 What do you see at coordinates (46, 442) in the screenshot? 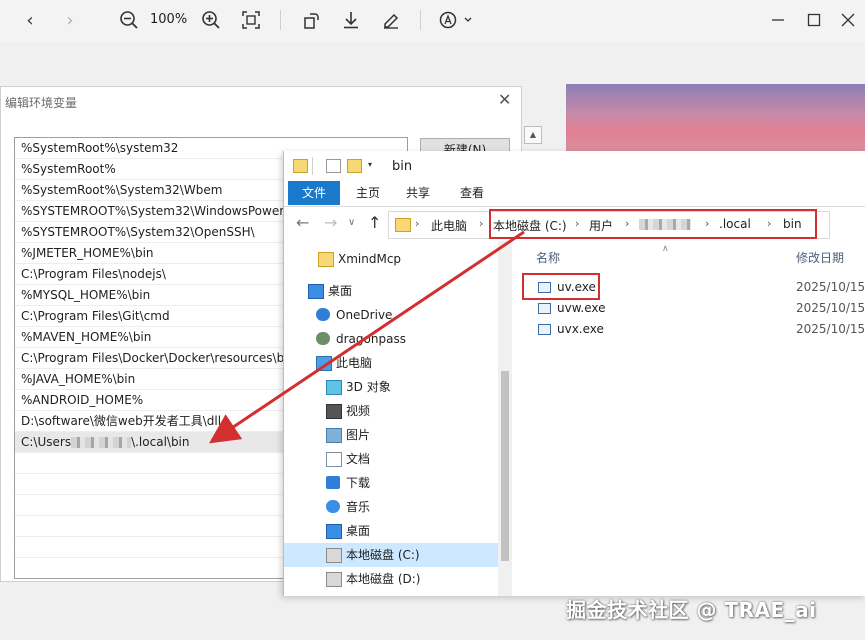
I see `path-prefix: C:\Users` at bounding box center [46, 442].